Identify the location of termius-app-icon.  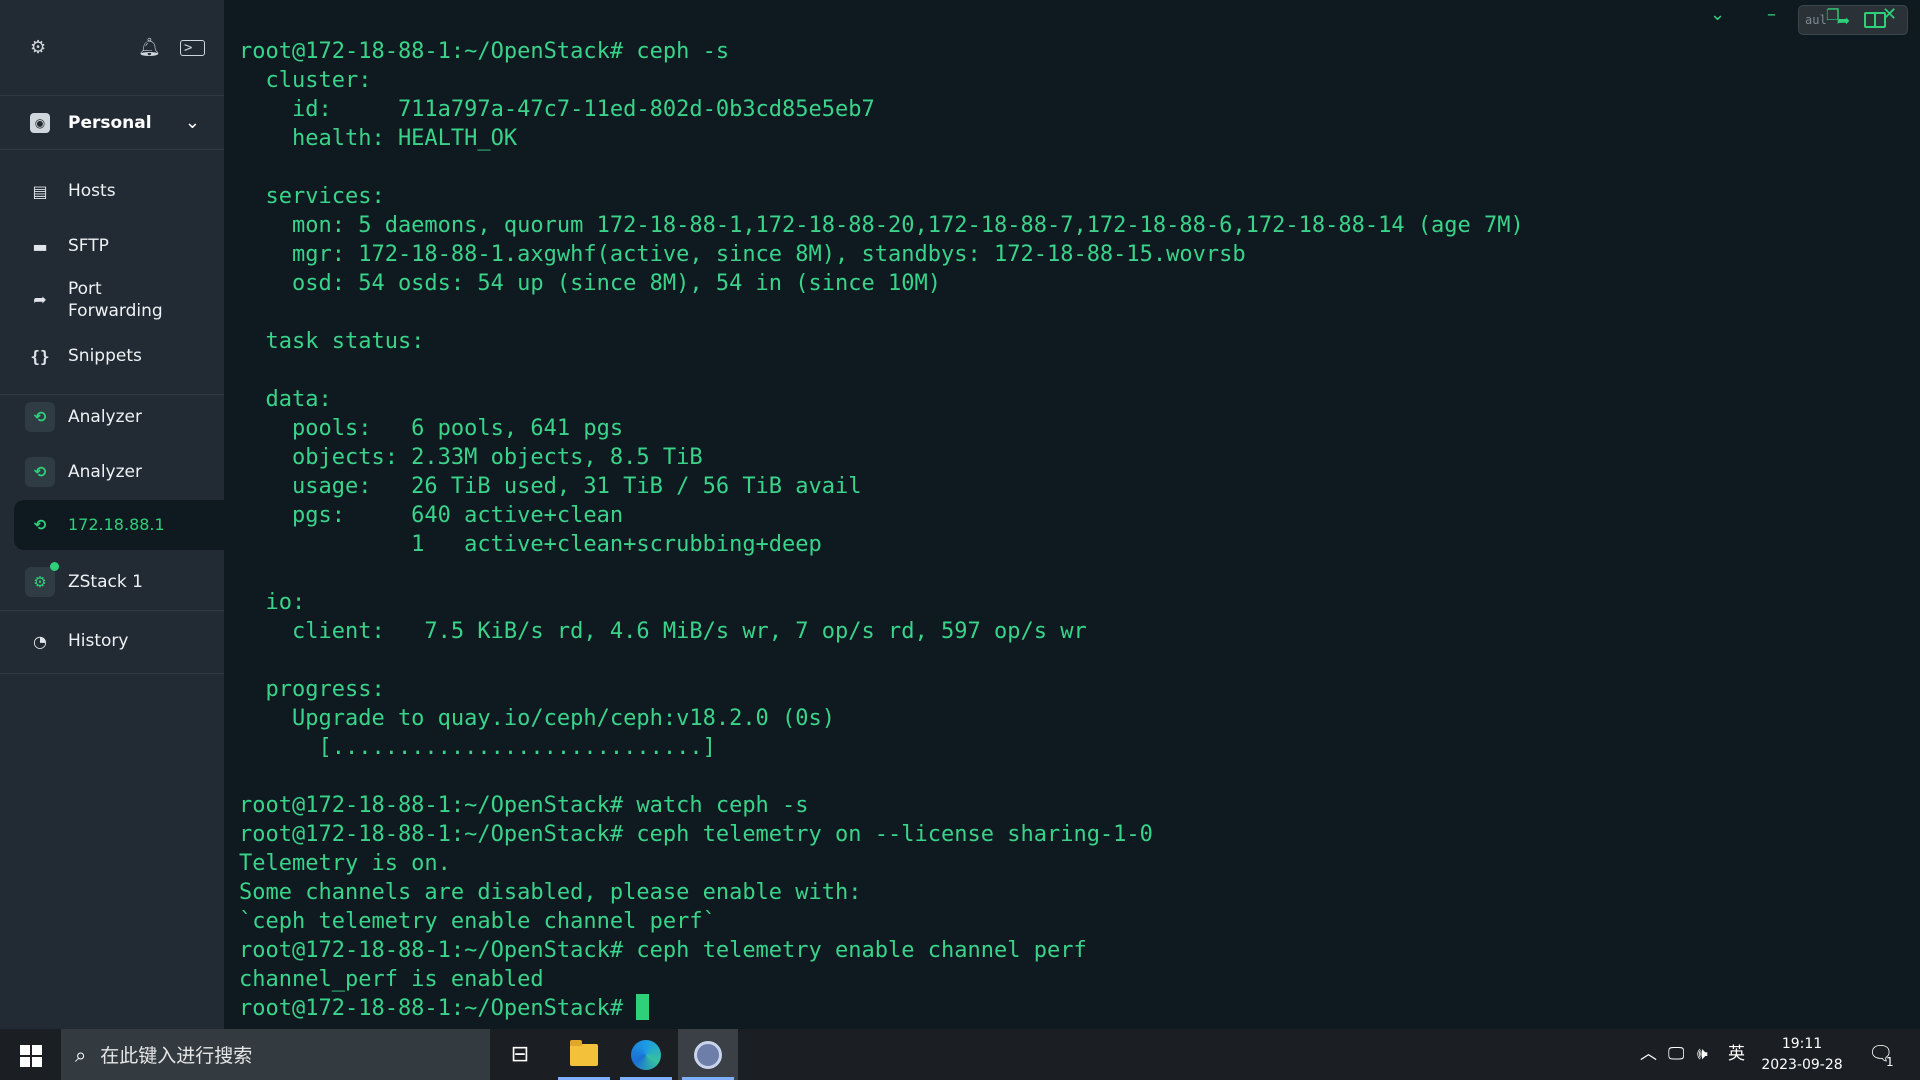
(708, 1054).